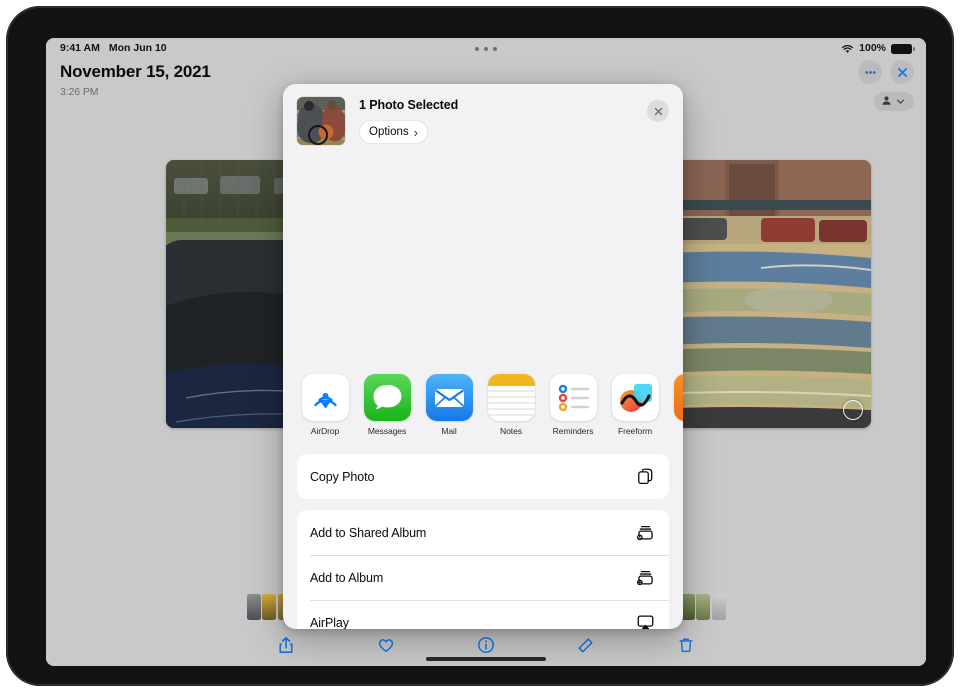 The image size is (960, 692). What do you see at coordinates (573, 431) in the screenshot?
I see `share-app-label: Reminders` at bounding box center [573, 431].